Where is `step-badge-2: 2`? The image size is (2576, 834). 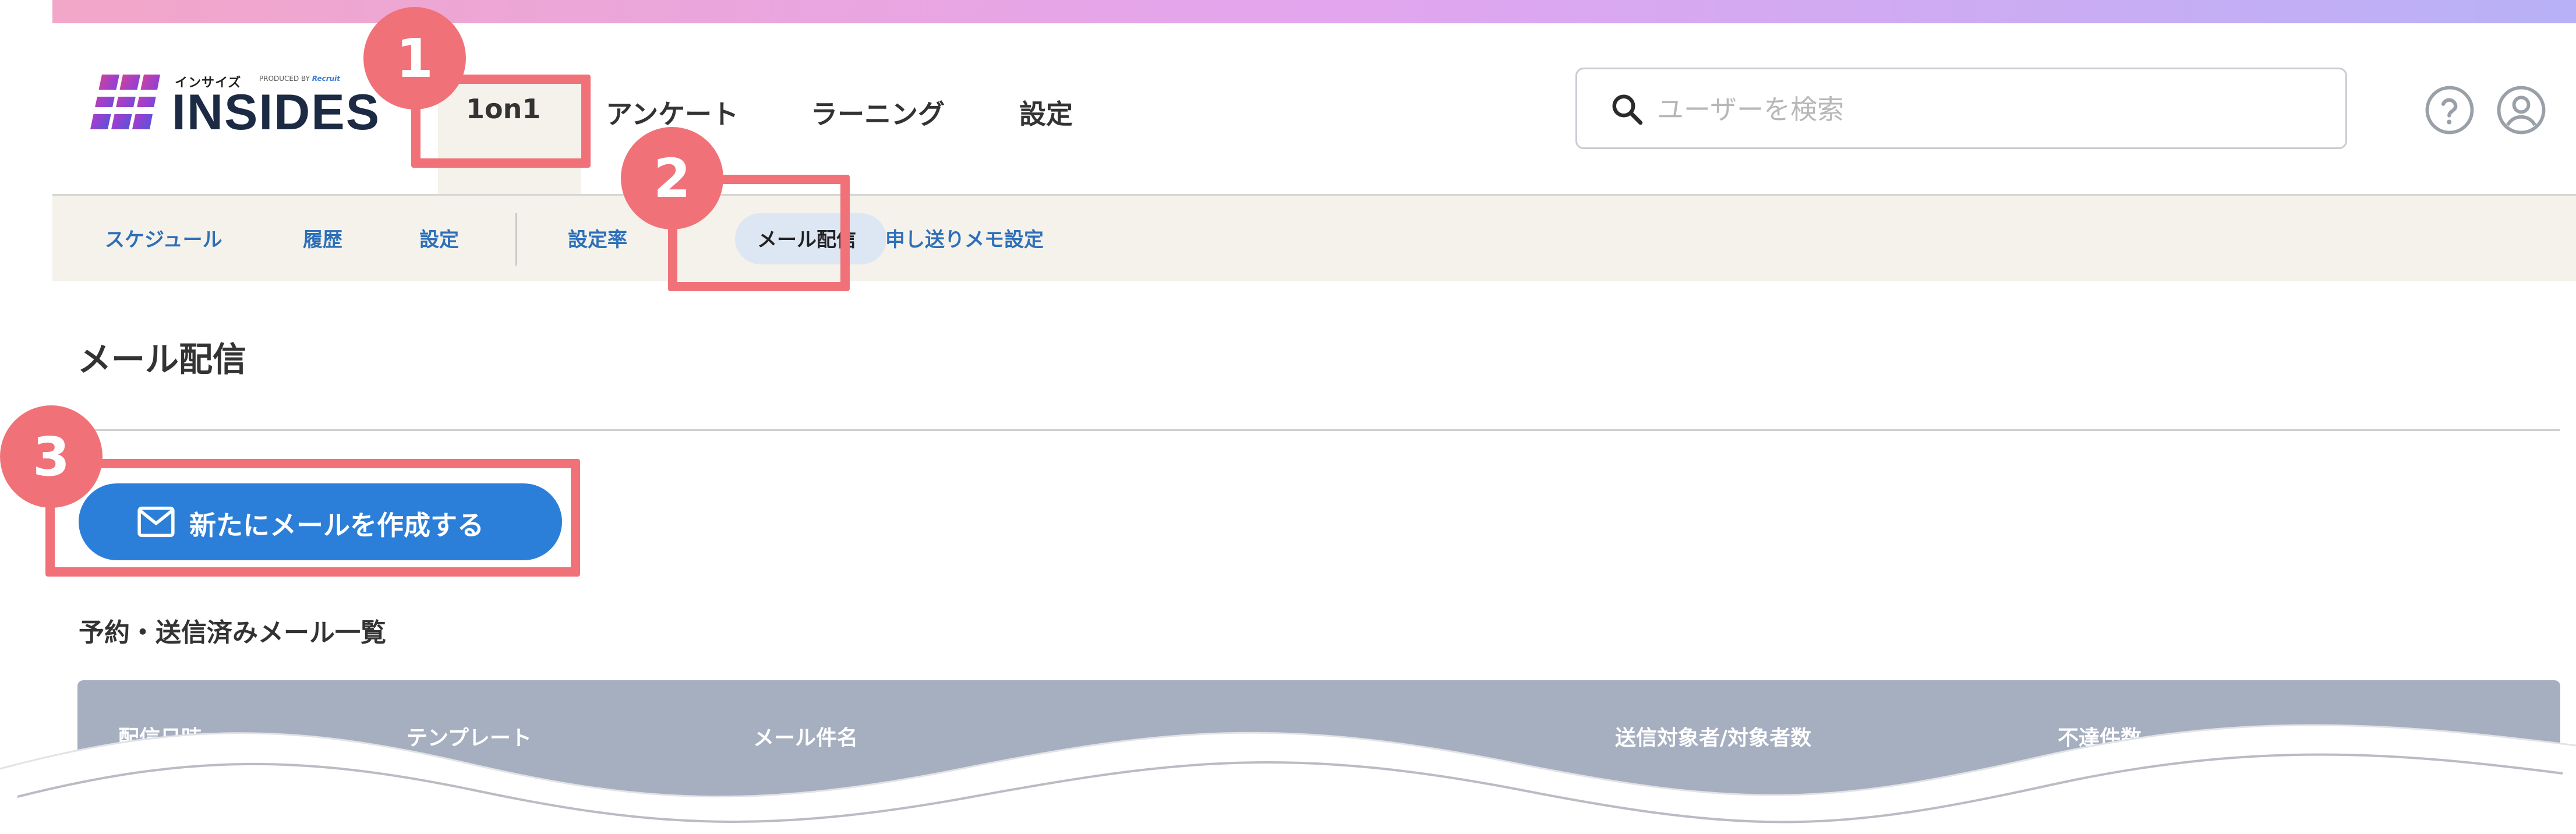
step-badge-2: 2 is located at coordinates (672, 178).